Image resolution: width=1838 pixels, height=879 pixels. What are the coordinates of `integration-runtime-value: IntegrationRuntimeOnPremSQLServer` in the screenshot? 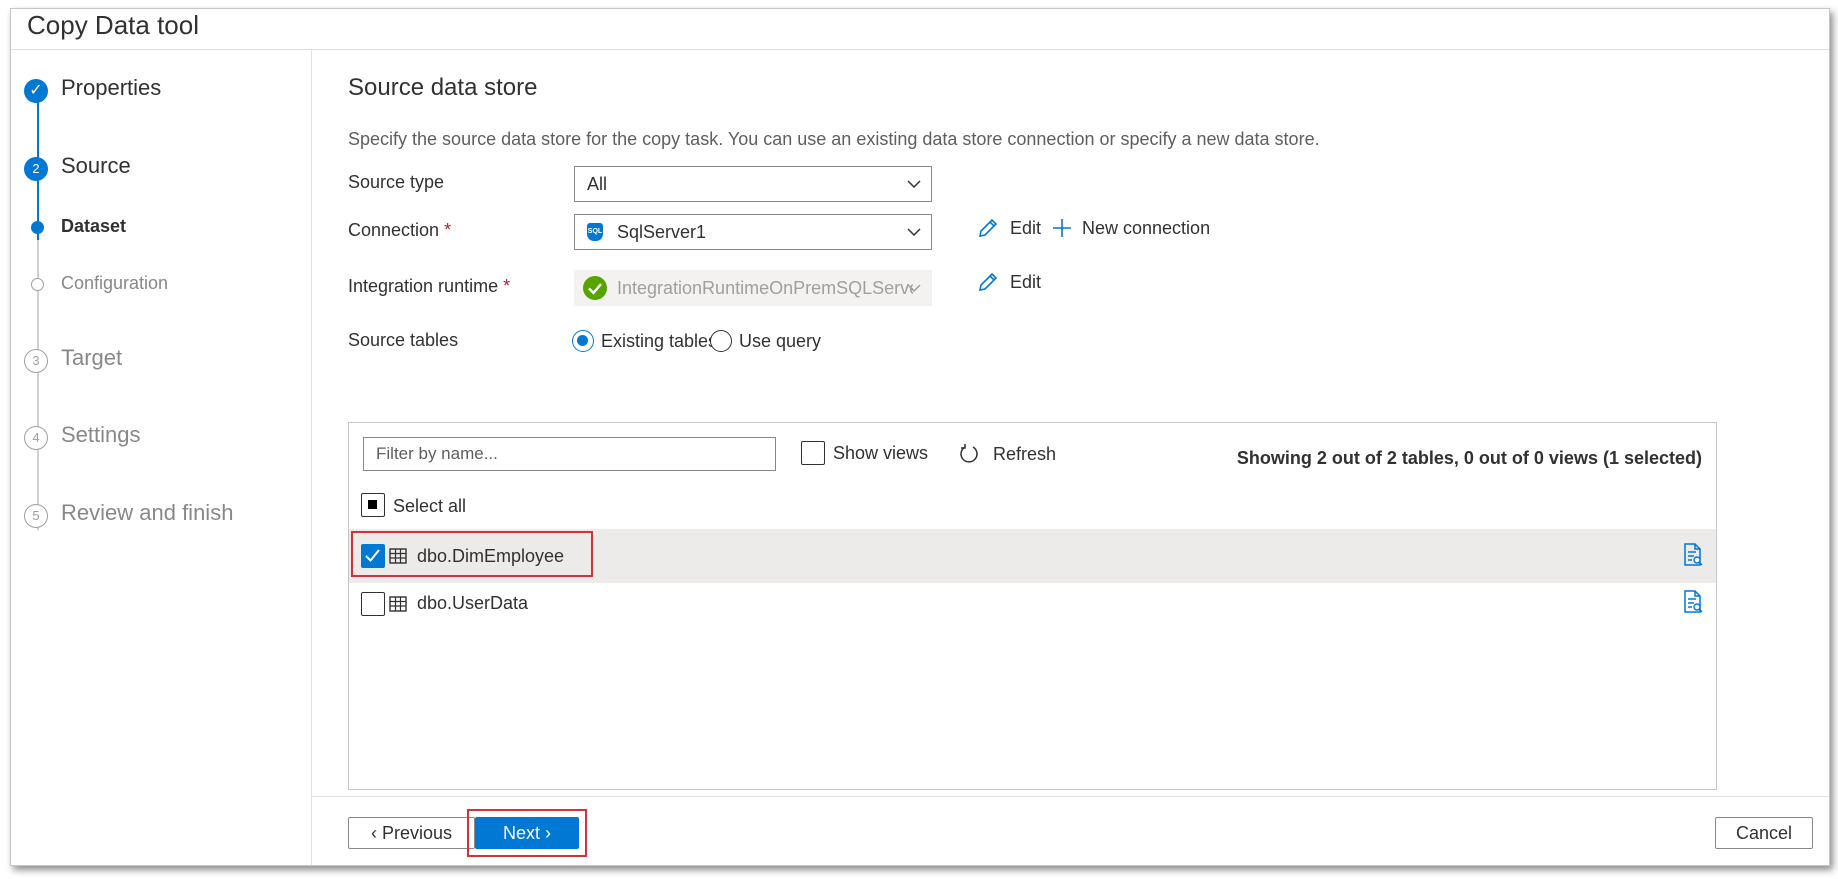 It's located at (765, 288).